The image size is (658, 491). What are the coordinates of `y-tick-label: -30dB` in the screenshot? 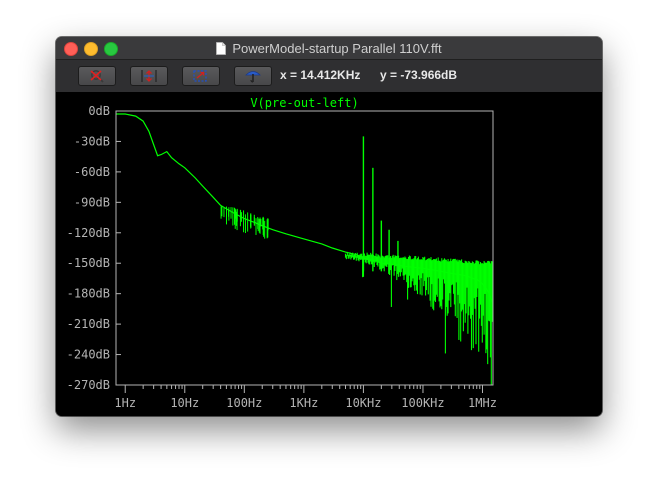 It's located at (92, 141).